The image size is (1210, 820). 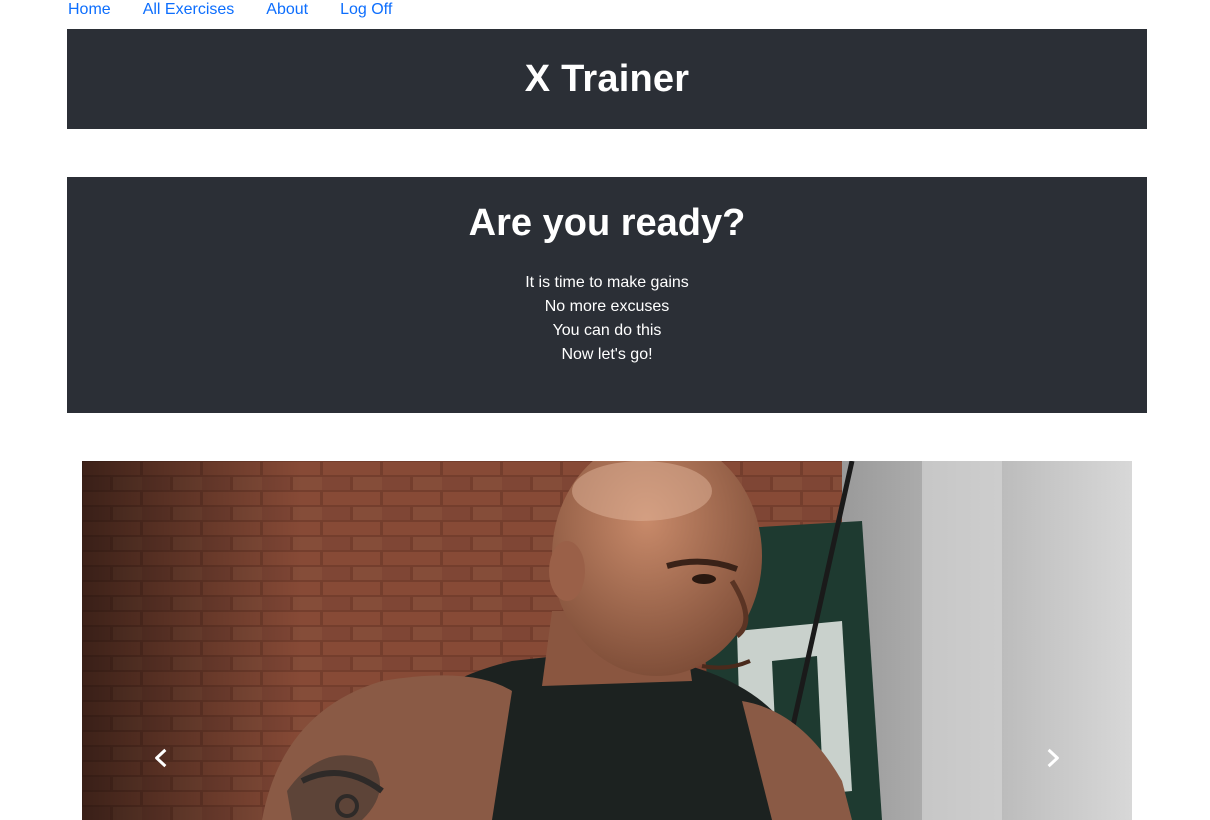 I want to click on hero-line: No more excuses, so click(x=607, y=306).